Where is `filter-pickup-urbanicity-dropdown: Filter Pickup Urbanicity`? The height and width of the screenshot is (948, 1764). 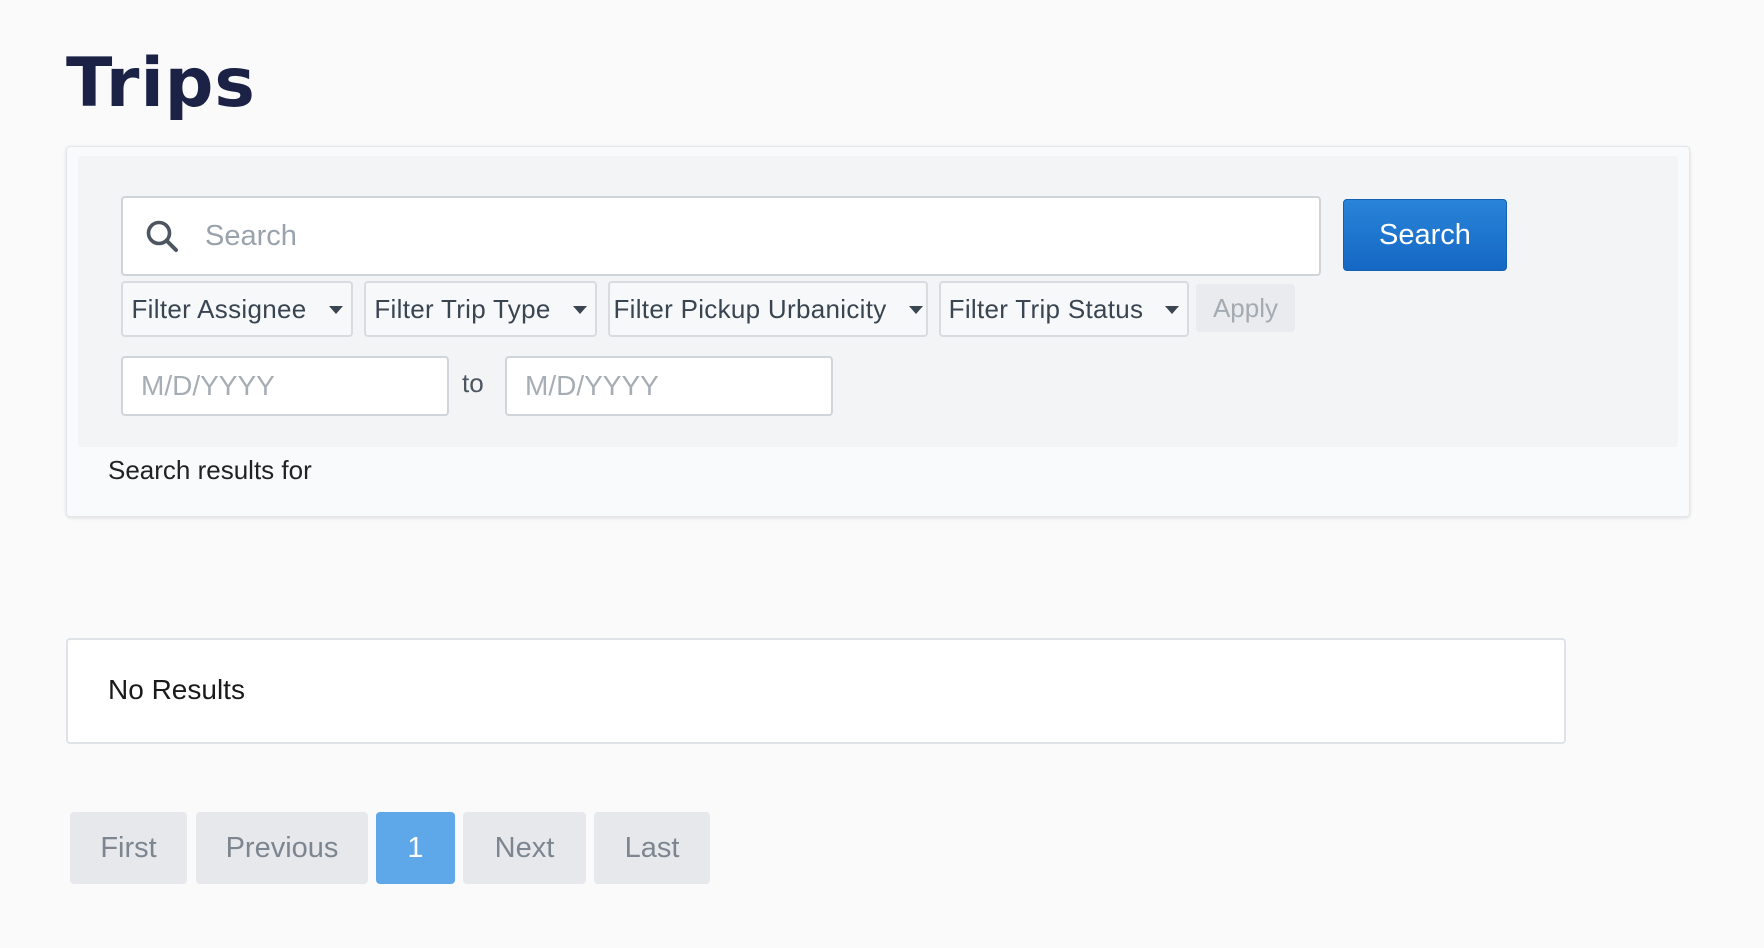 filter-pickup-urbanicity-dropdown: Filter Pickup Urbanicity is located at coordinates (768, 309).